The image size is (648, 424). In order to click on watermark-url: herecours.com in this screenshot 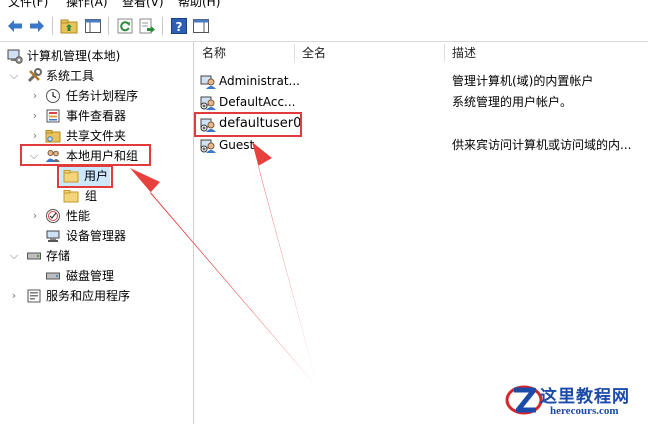, I will do `click(584, 411)`.